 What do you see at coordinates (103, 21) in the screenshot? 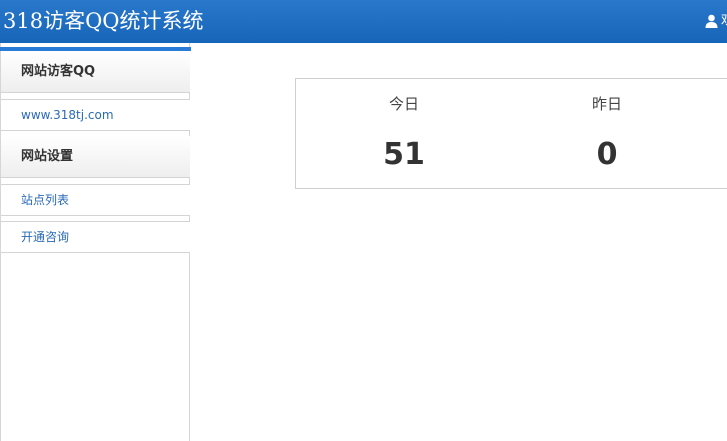
I see `app-title: 318访客QQ统计系统` at bounding box center [103, 21].